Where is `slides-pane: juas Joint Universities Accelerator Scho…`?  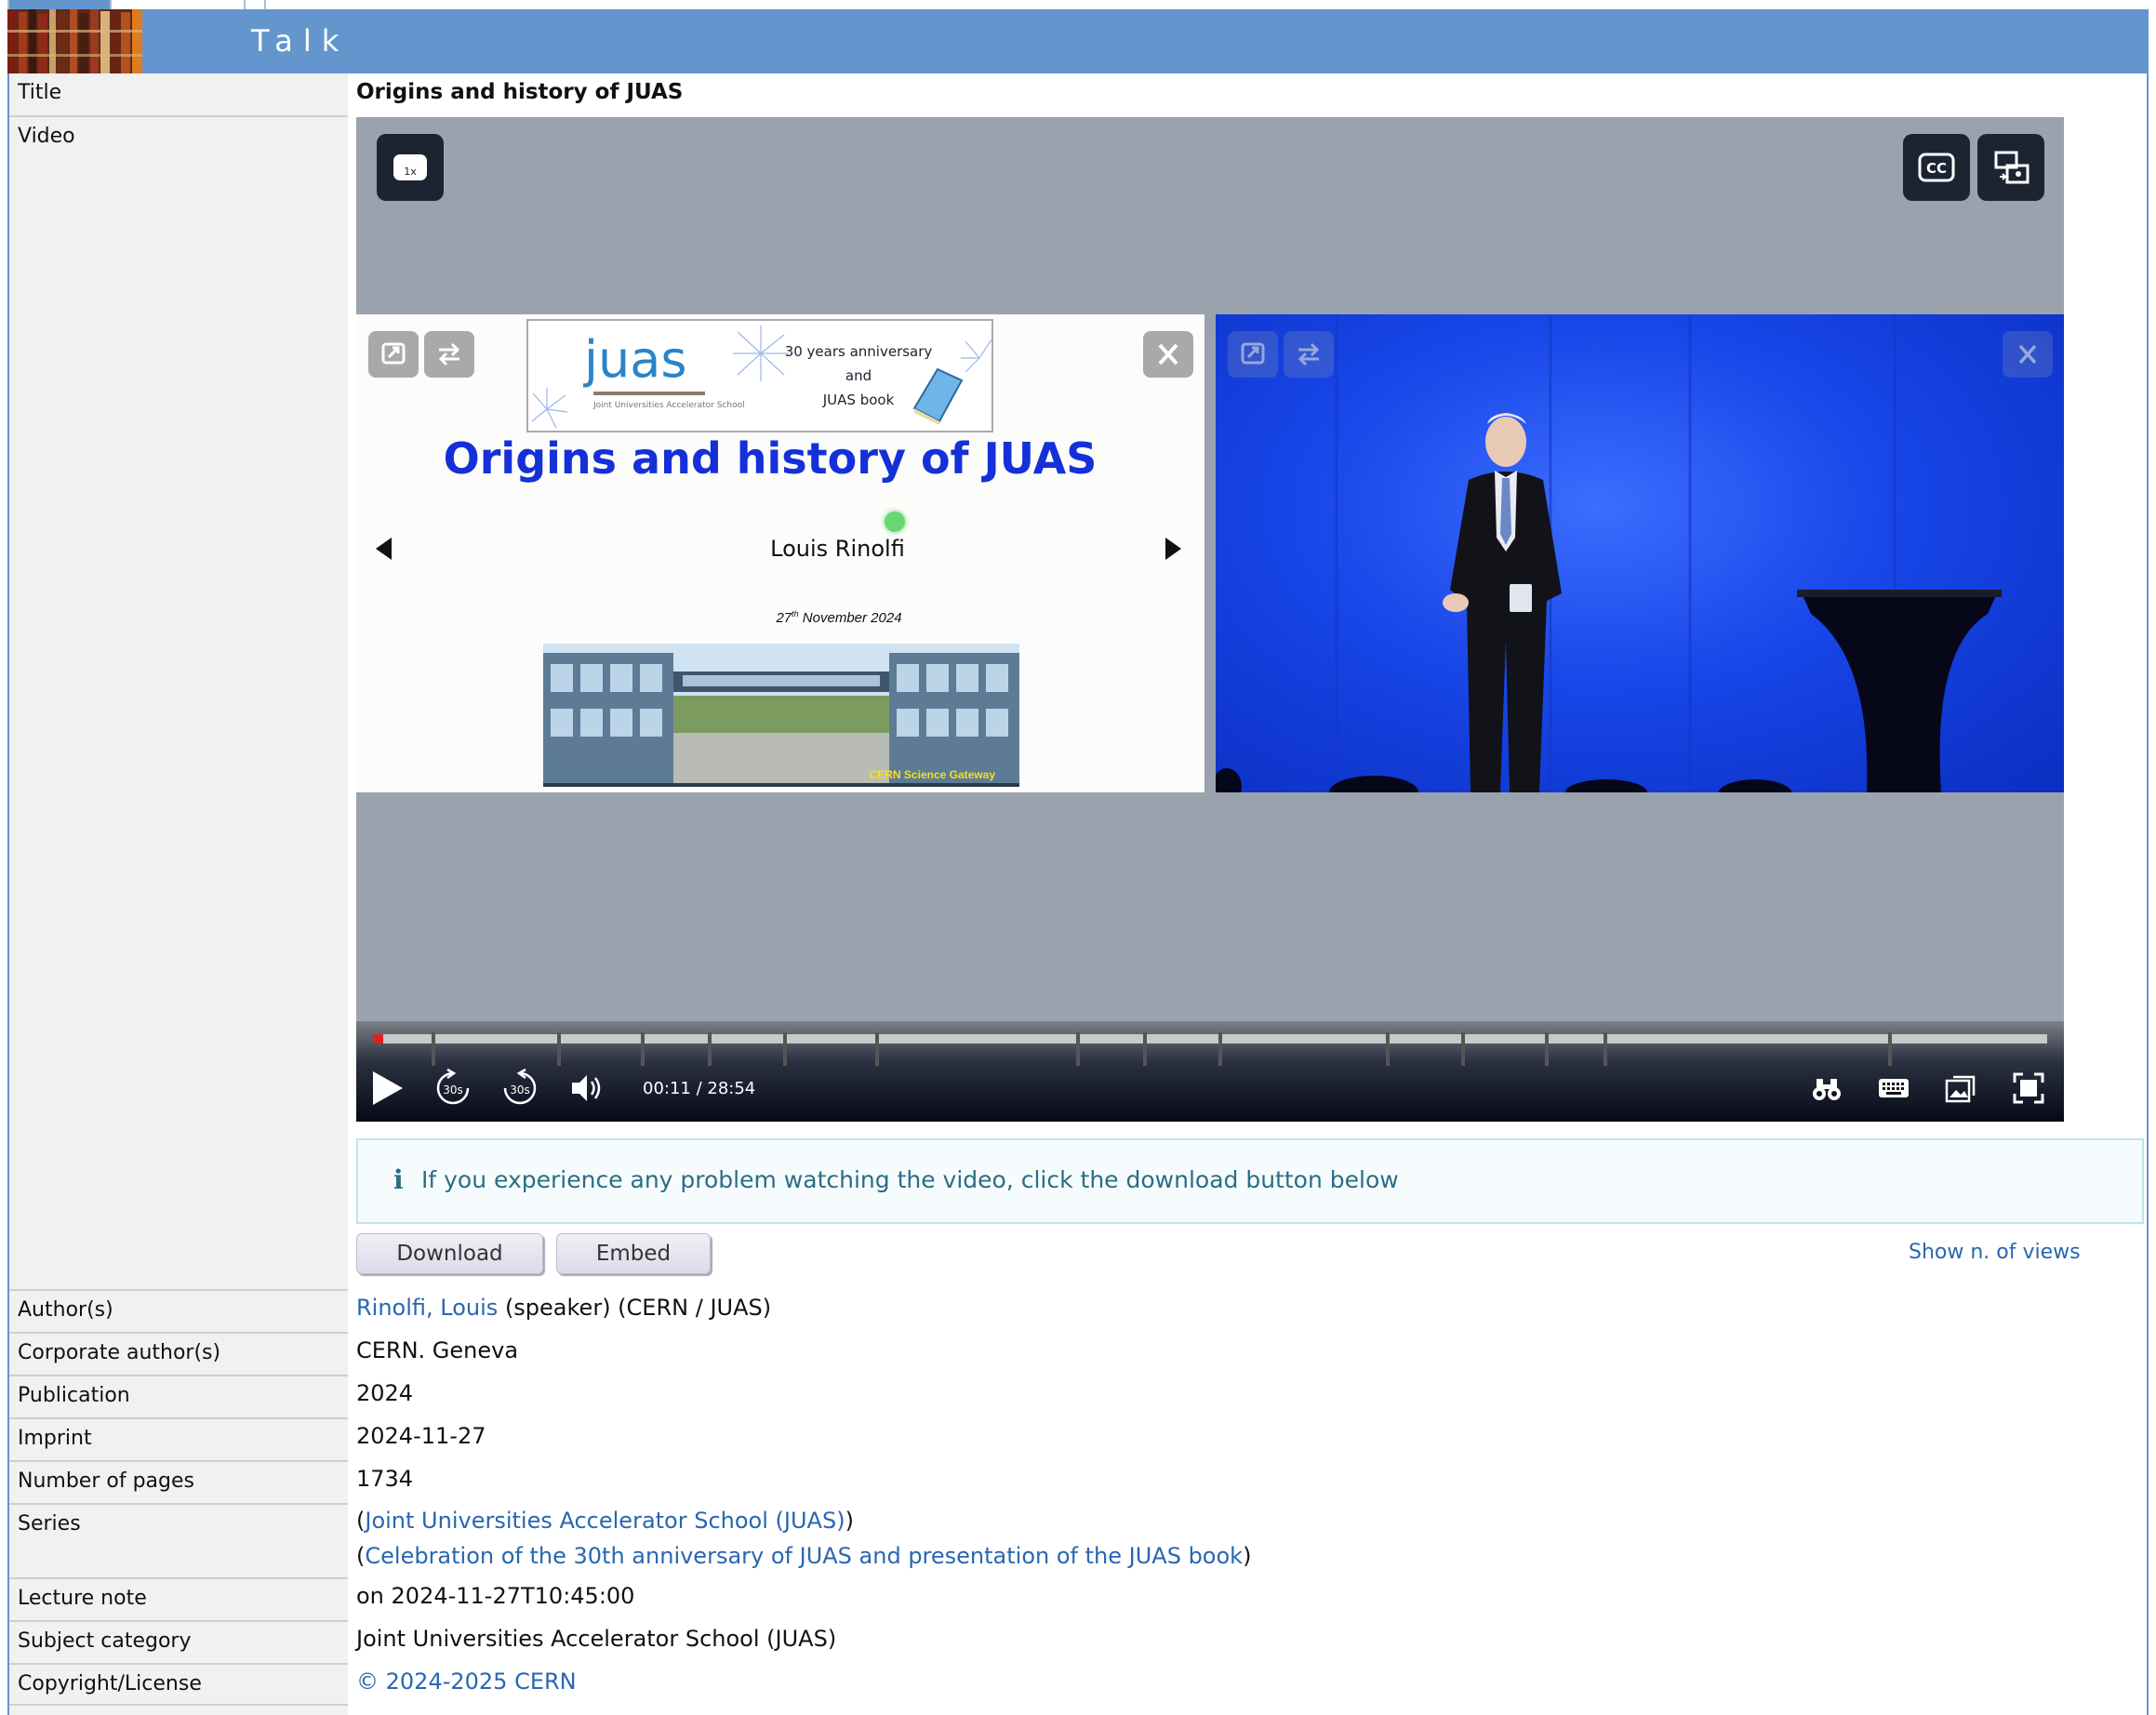 slides-pane: juas Joint Universities Accelerator Scho… is located at coordinates (780, 553).